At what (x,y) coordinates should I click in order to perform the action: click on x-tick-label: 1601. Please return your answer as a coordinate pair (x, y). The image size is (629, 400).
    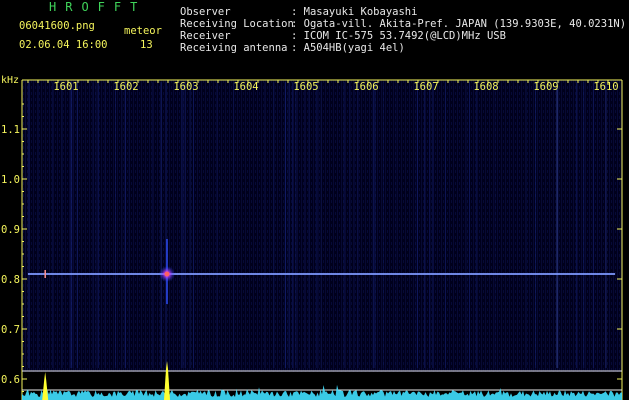
    Looking at the image, I should click on (65, 87).